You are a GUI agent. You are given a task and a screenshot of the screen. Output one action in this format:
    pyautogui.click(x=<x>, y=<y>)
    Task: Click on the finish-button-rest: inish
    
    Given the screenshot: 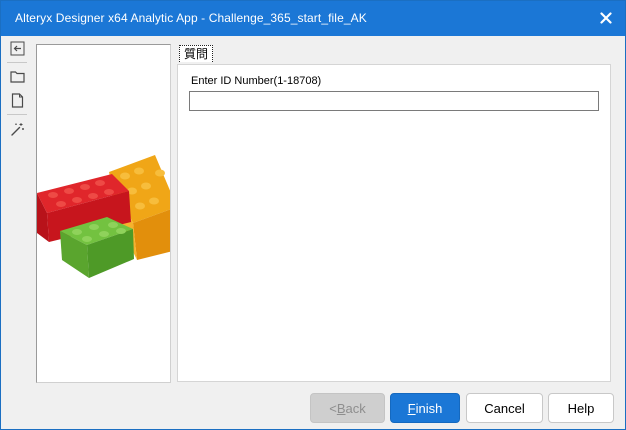 What is the action you would take?
    pyautogui.click(x=429, y=408)
    